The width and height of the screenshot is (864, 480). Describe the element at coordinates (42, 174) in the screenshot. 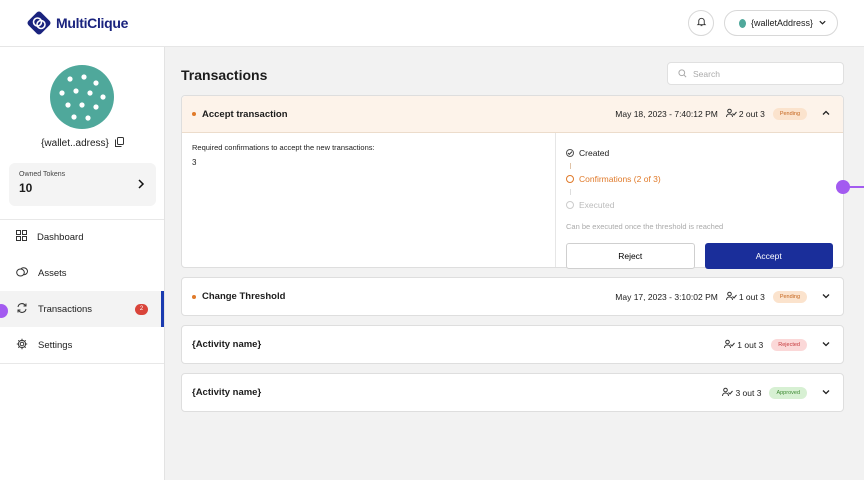

I see `owned-tokens-label: Owned Tokens` at that location.